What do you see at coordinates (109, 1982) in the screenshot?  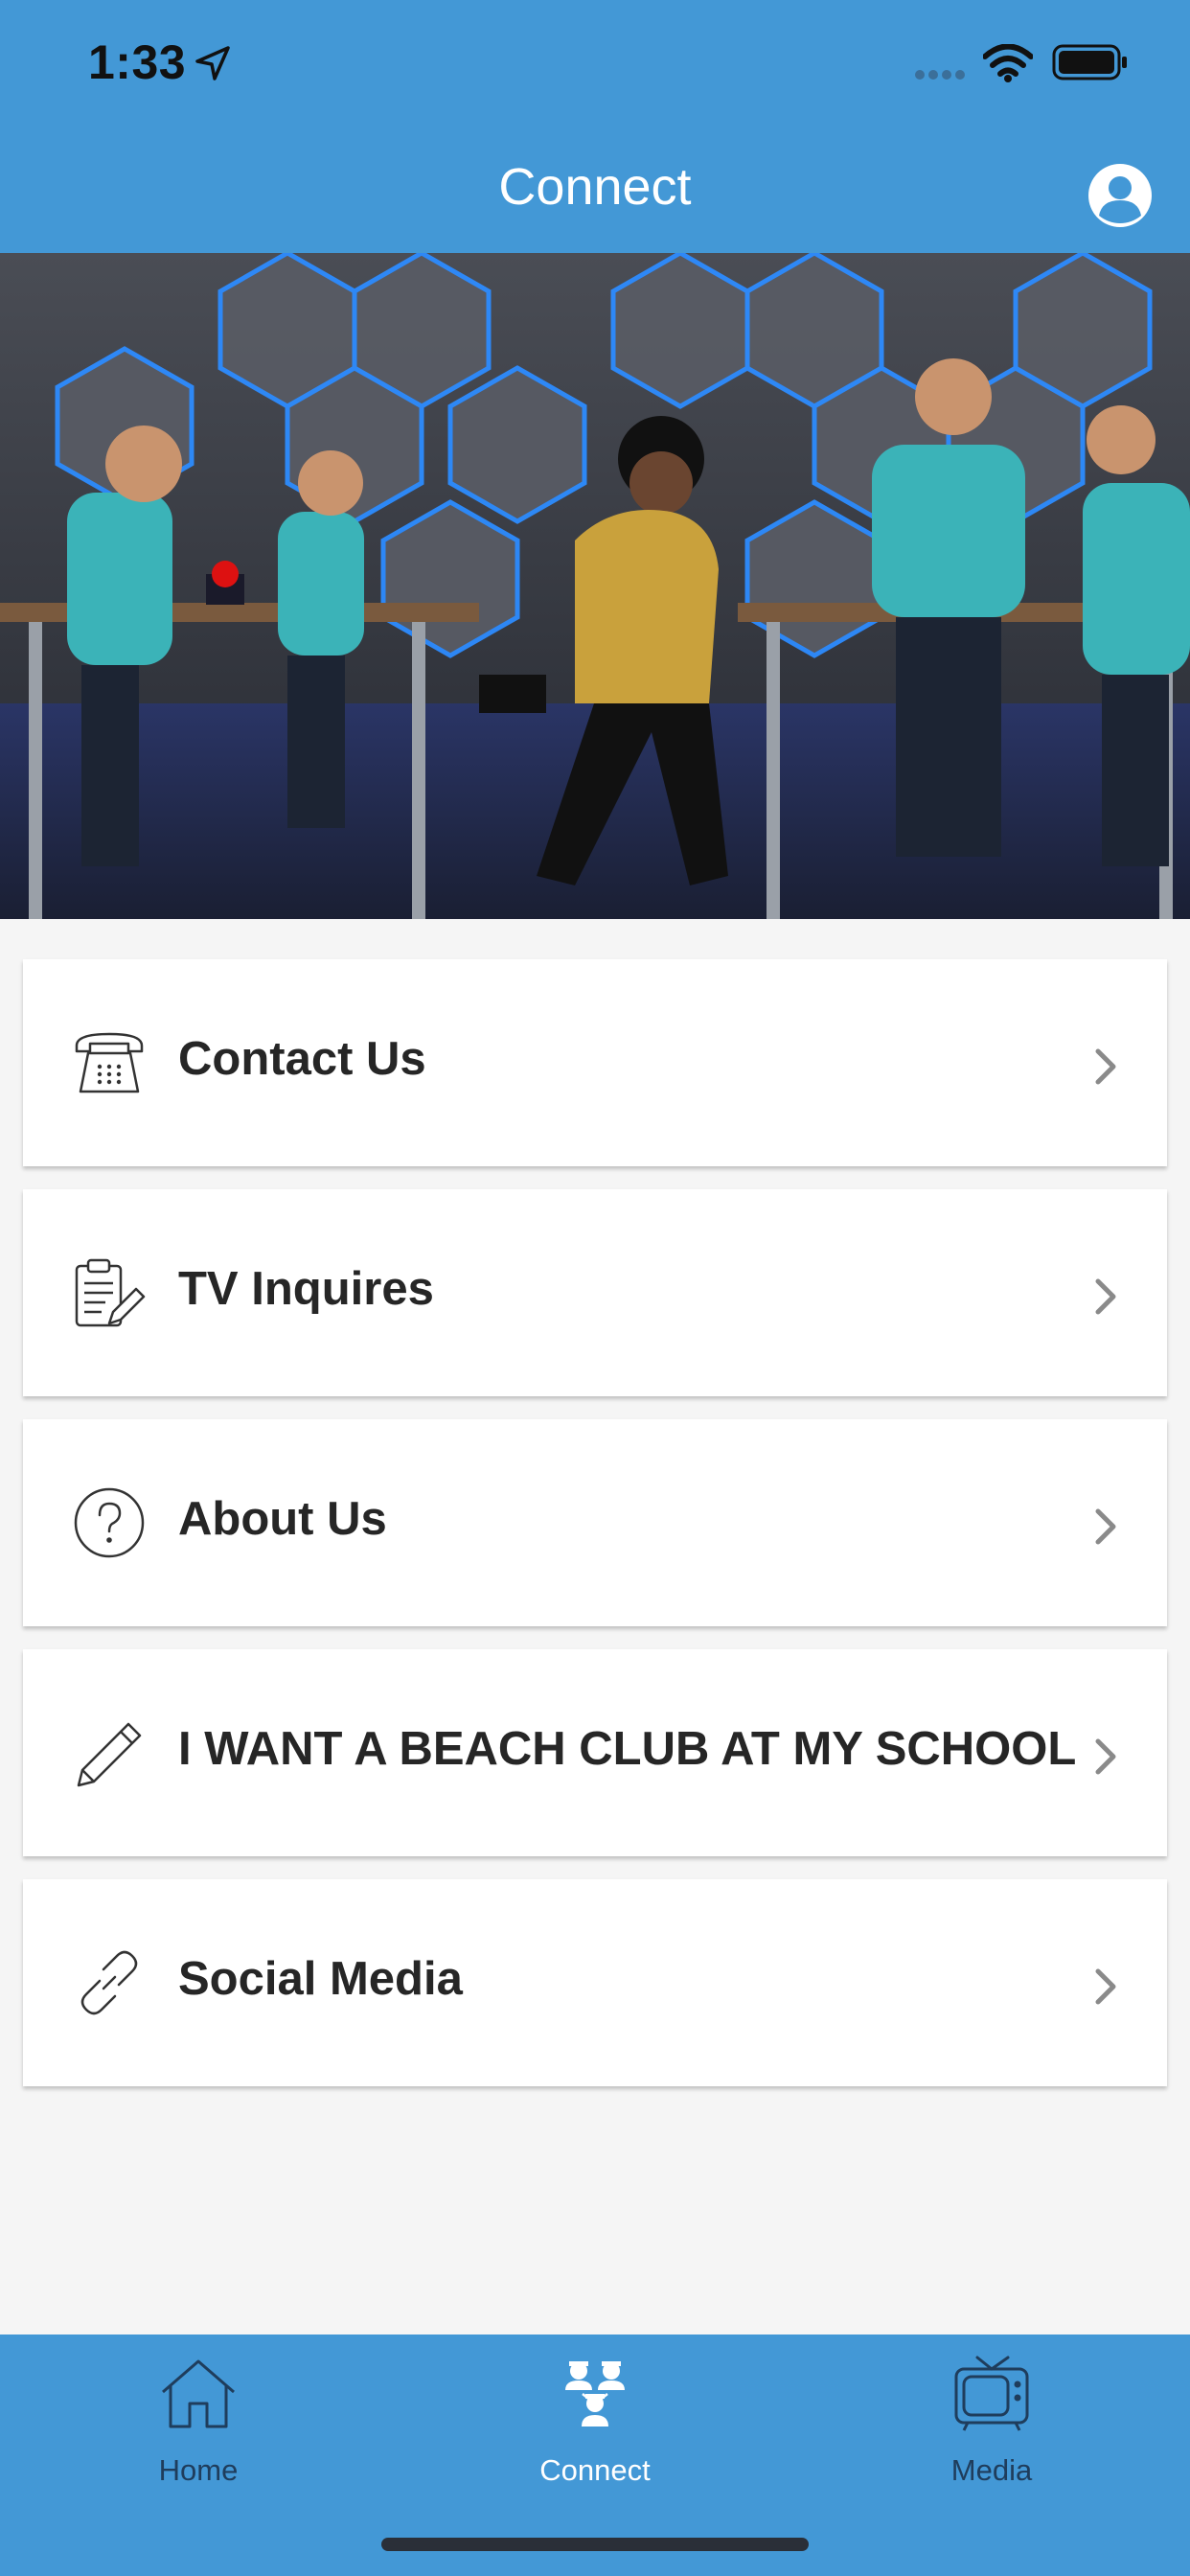 I see `link-icon` at bounding box center [109, 1982].